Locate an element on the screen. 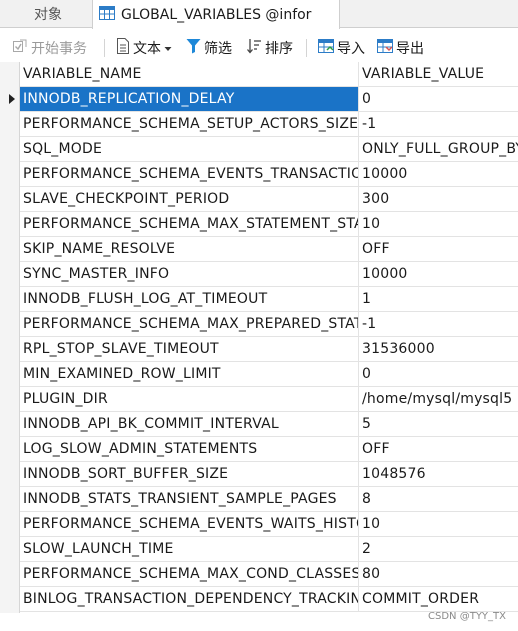 Image resolution: width=518 pixels, height=631 pixels. variable-name-cell: INNODB_API_BK_COMMIT_INTERVAL is located at coordinates (189, 424).